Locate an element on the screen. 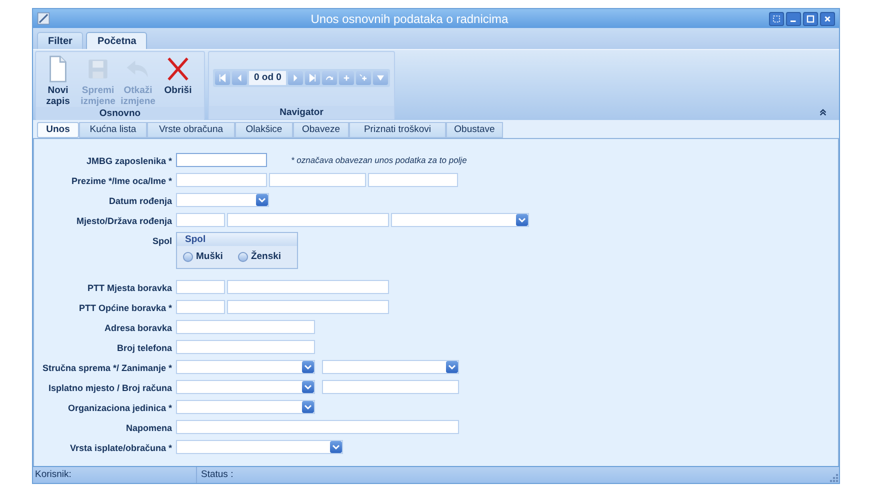 Image resolution: width=870 pixels, height=500 pixels. field-label: Adresa boravka is located at coordinates (138, 329).